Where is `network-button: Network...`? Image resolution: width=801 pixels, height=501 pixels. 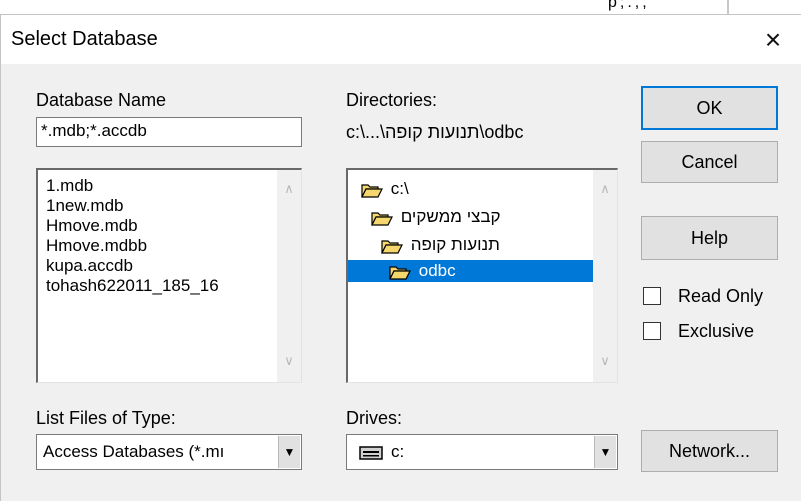 network-button: Network... is located at coordinates (709, 451).